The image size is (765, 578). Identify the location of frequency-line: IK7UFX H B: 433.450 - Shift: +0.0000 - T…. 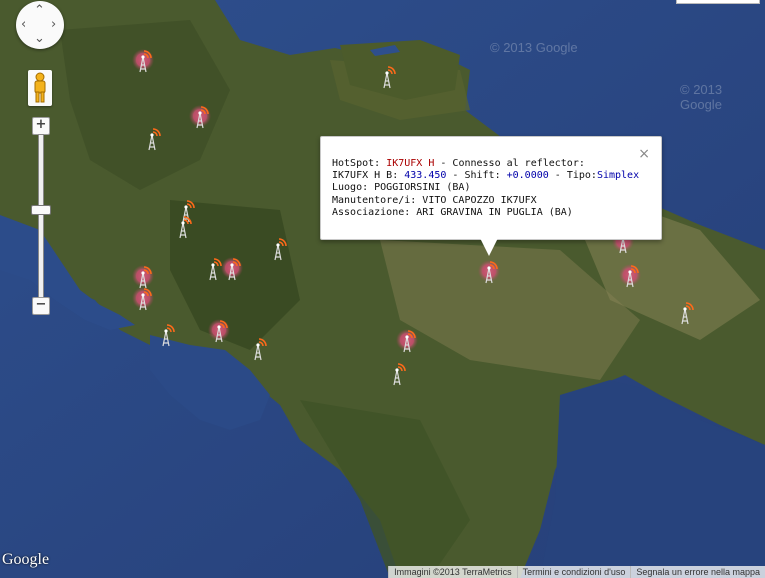
(486, 176).